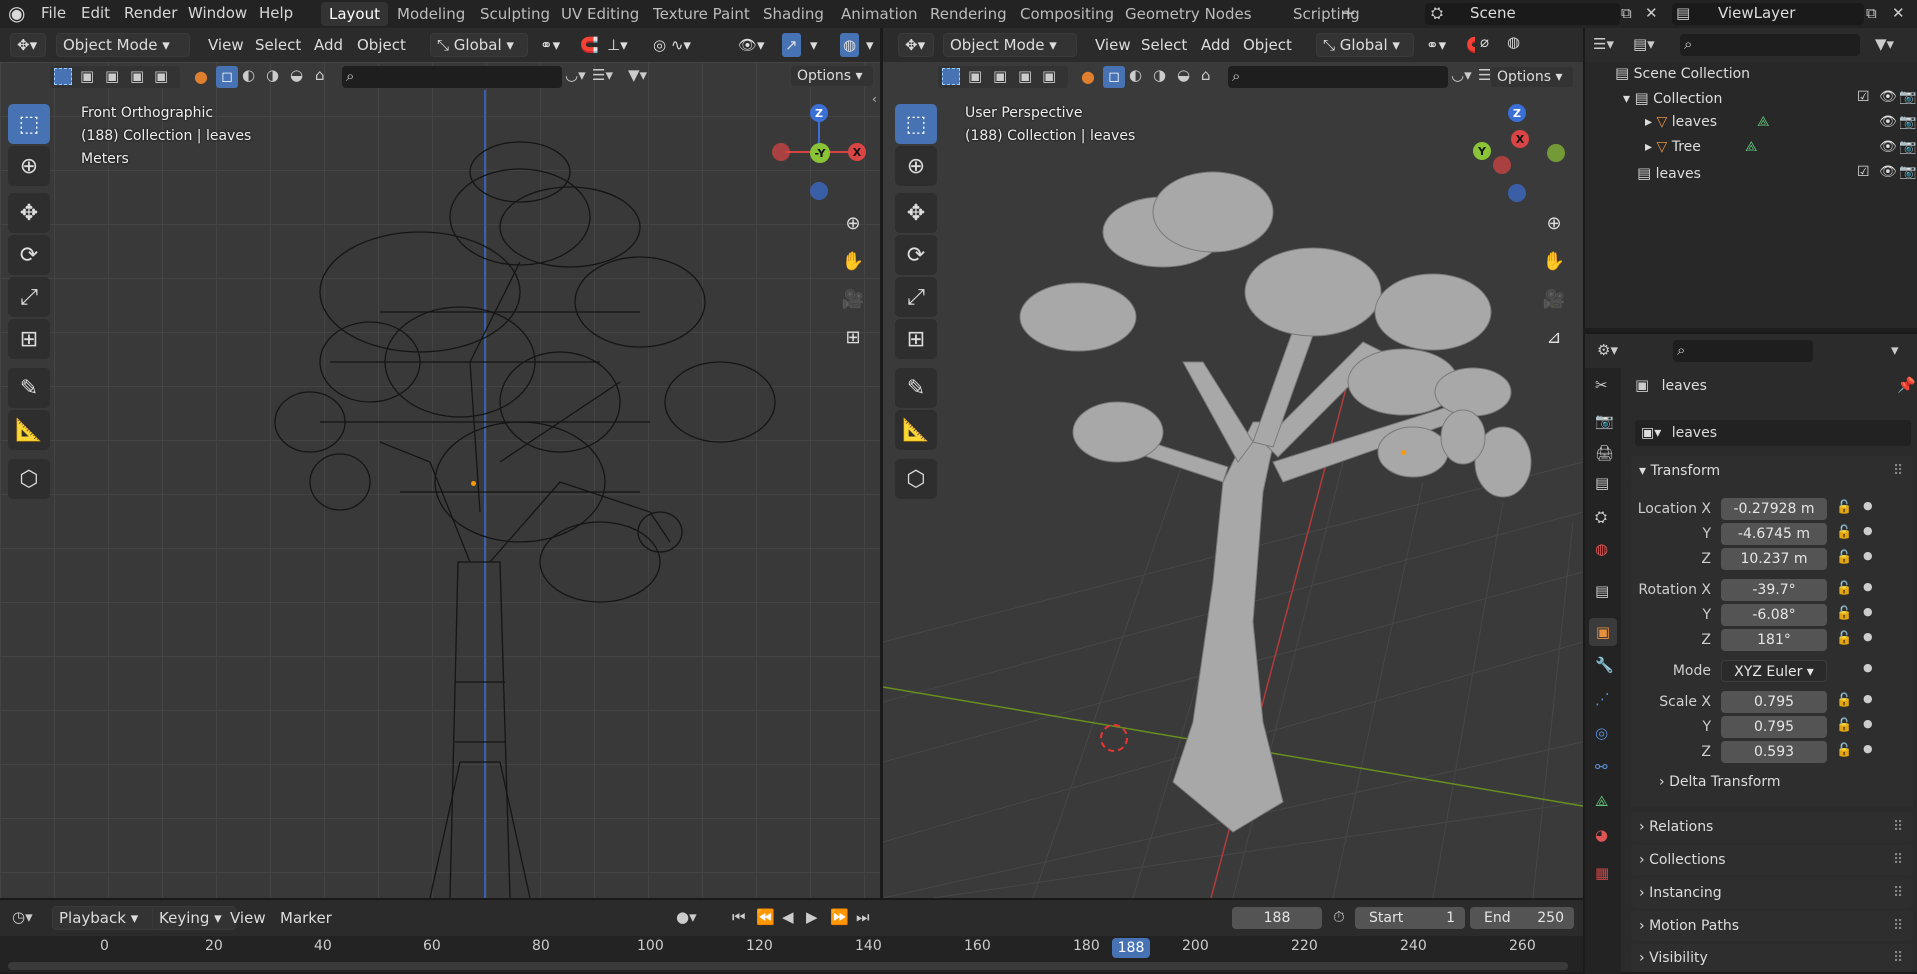 The image size is (1917, 974). Describe the element at coordinates (672, 45) in the screenshot. I see `left-proportional-icon: ◎ ∿▾` at that location.